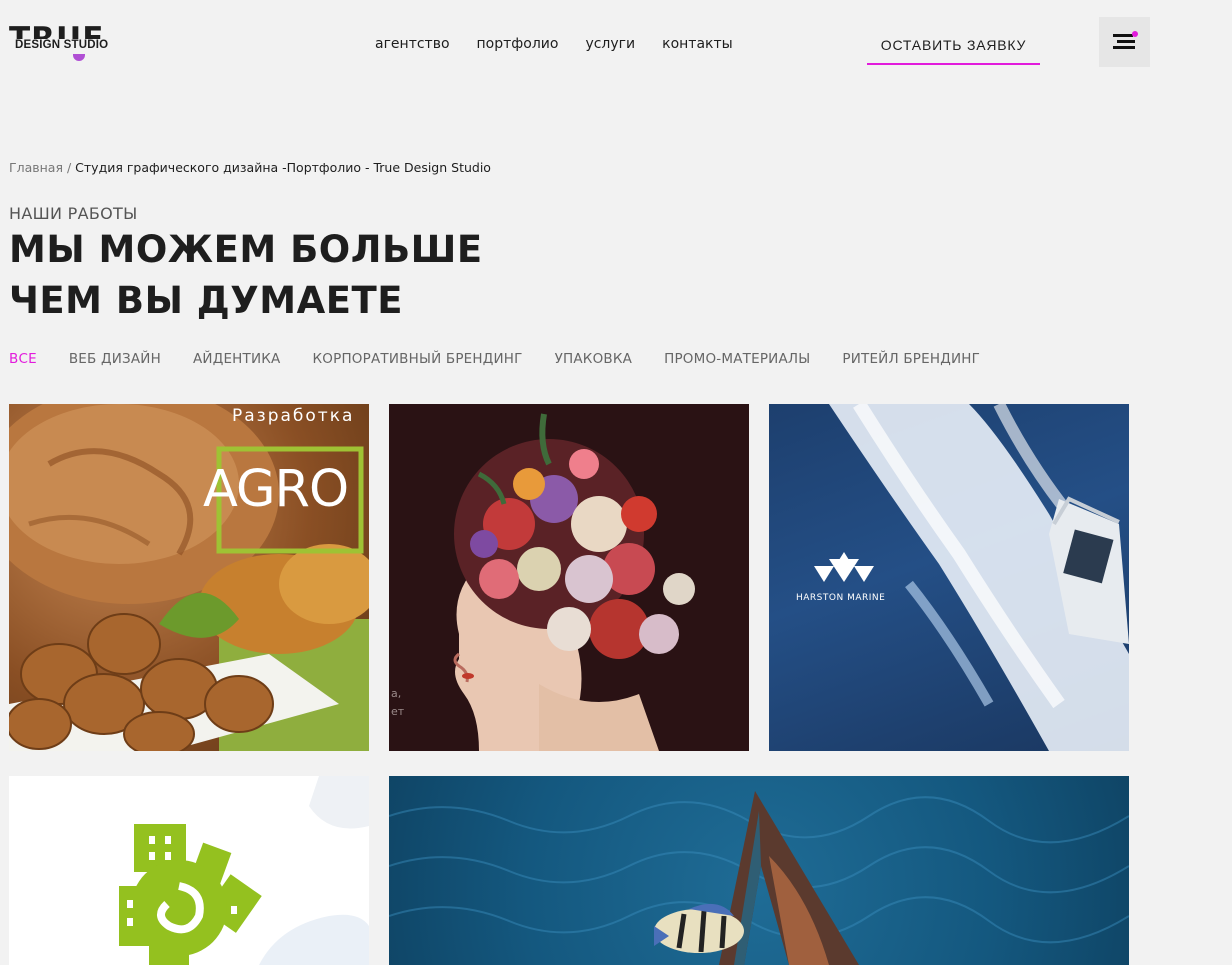 This screenshot has height=965, width=1232. Describe the element at coordinates (418, 359) in the screenshot. I see `filter-corporate-branding: КОРПОРАТИВНЫЙ БРЕНДИНГ` at that location.